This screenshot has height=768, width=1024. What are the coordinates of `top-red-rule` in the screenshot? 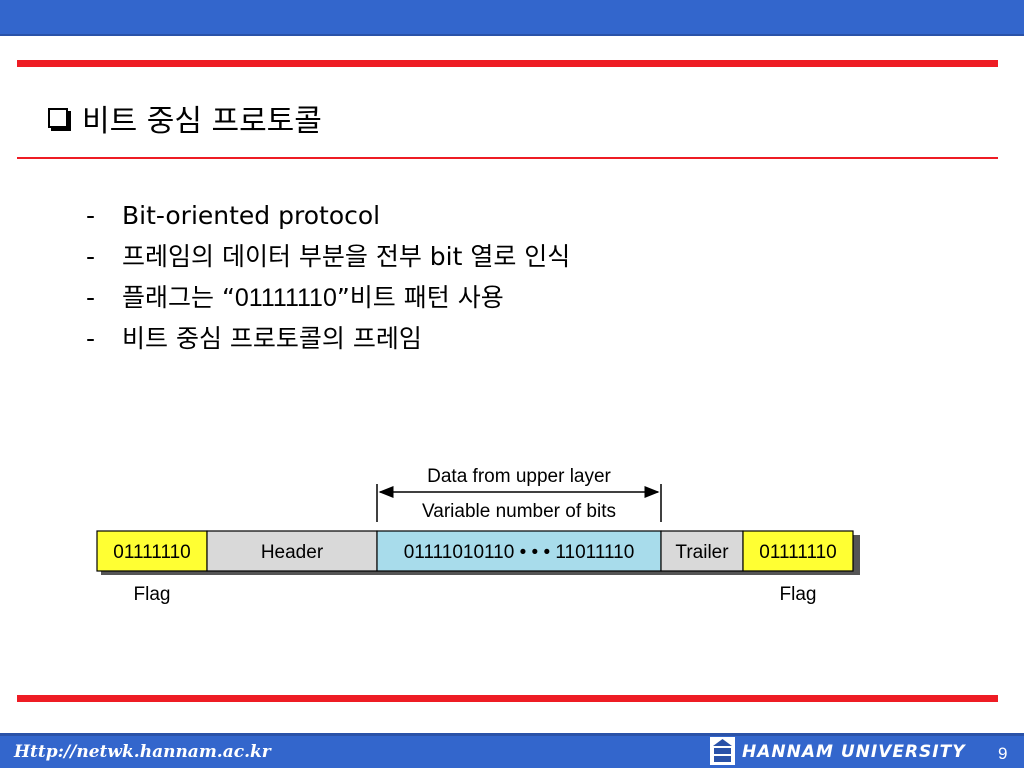 It's located at (507, 63).